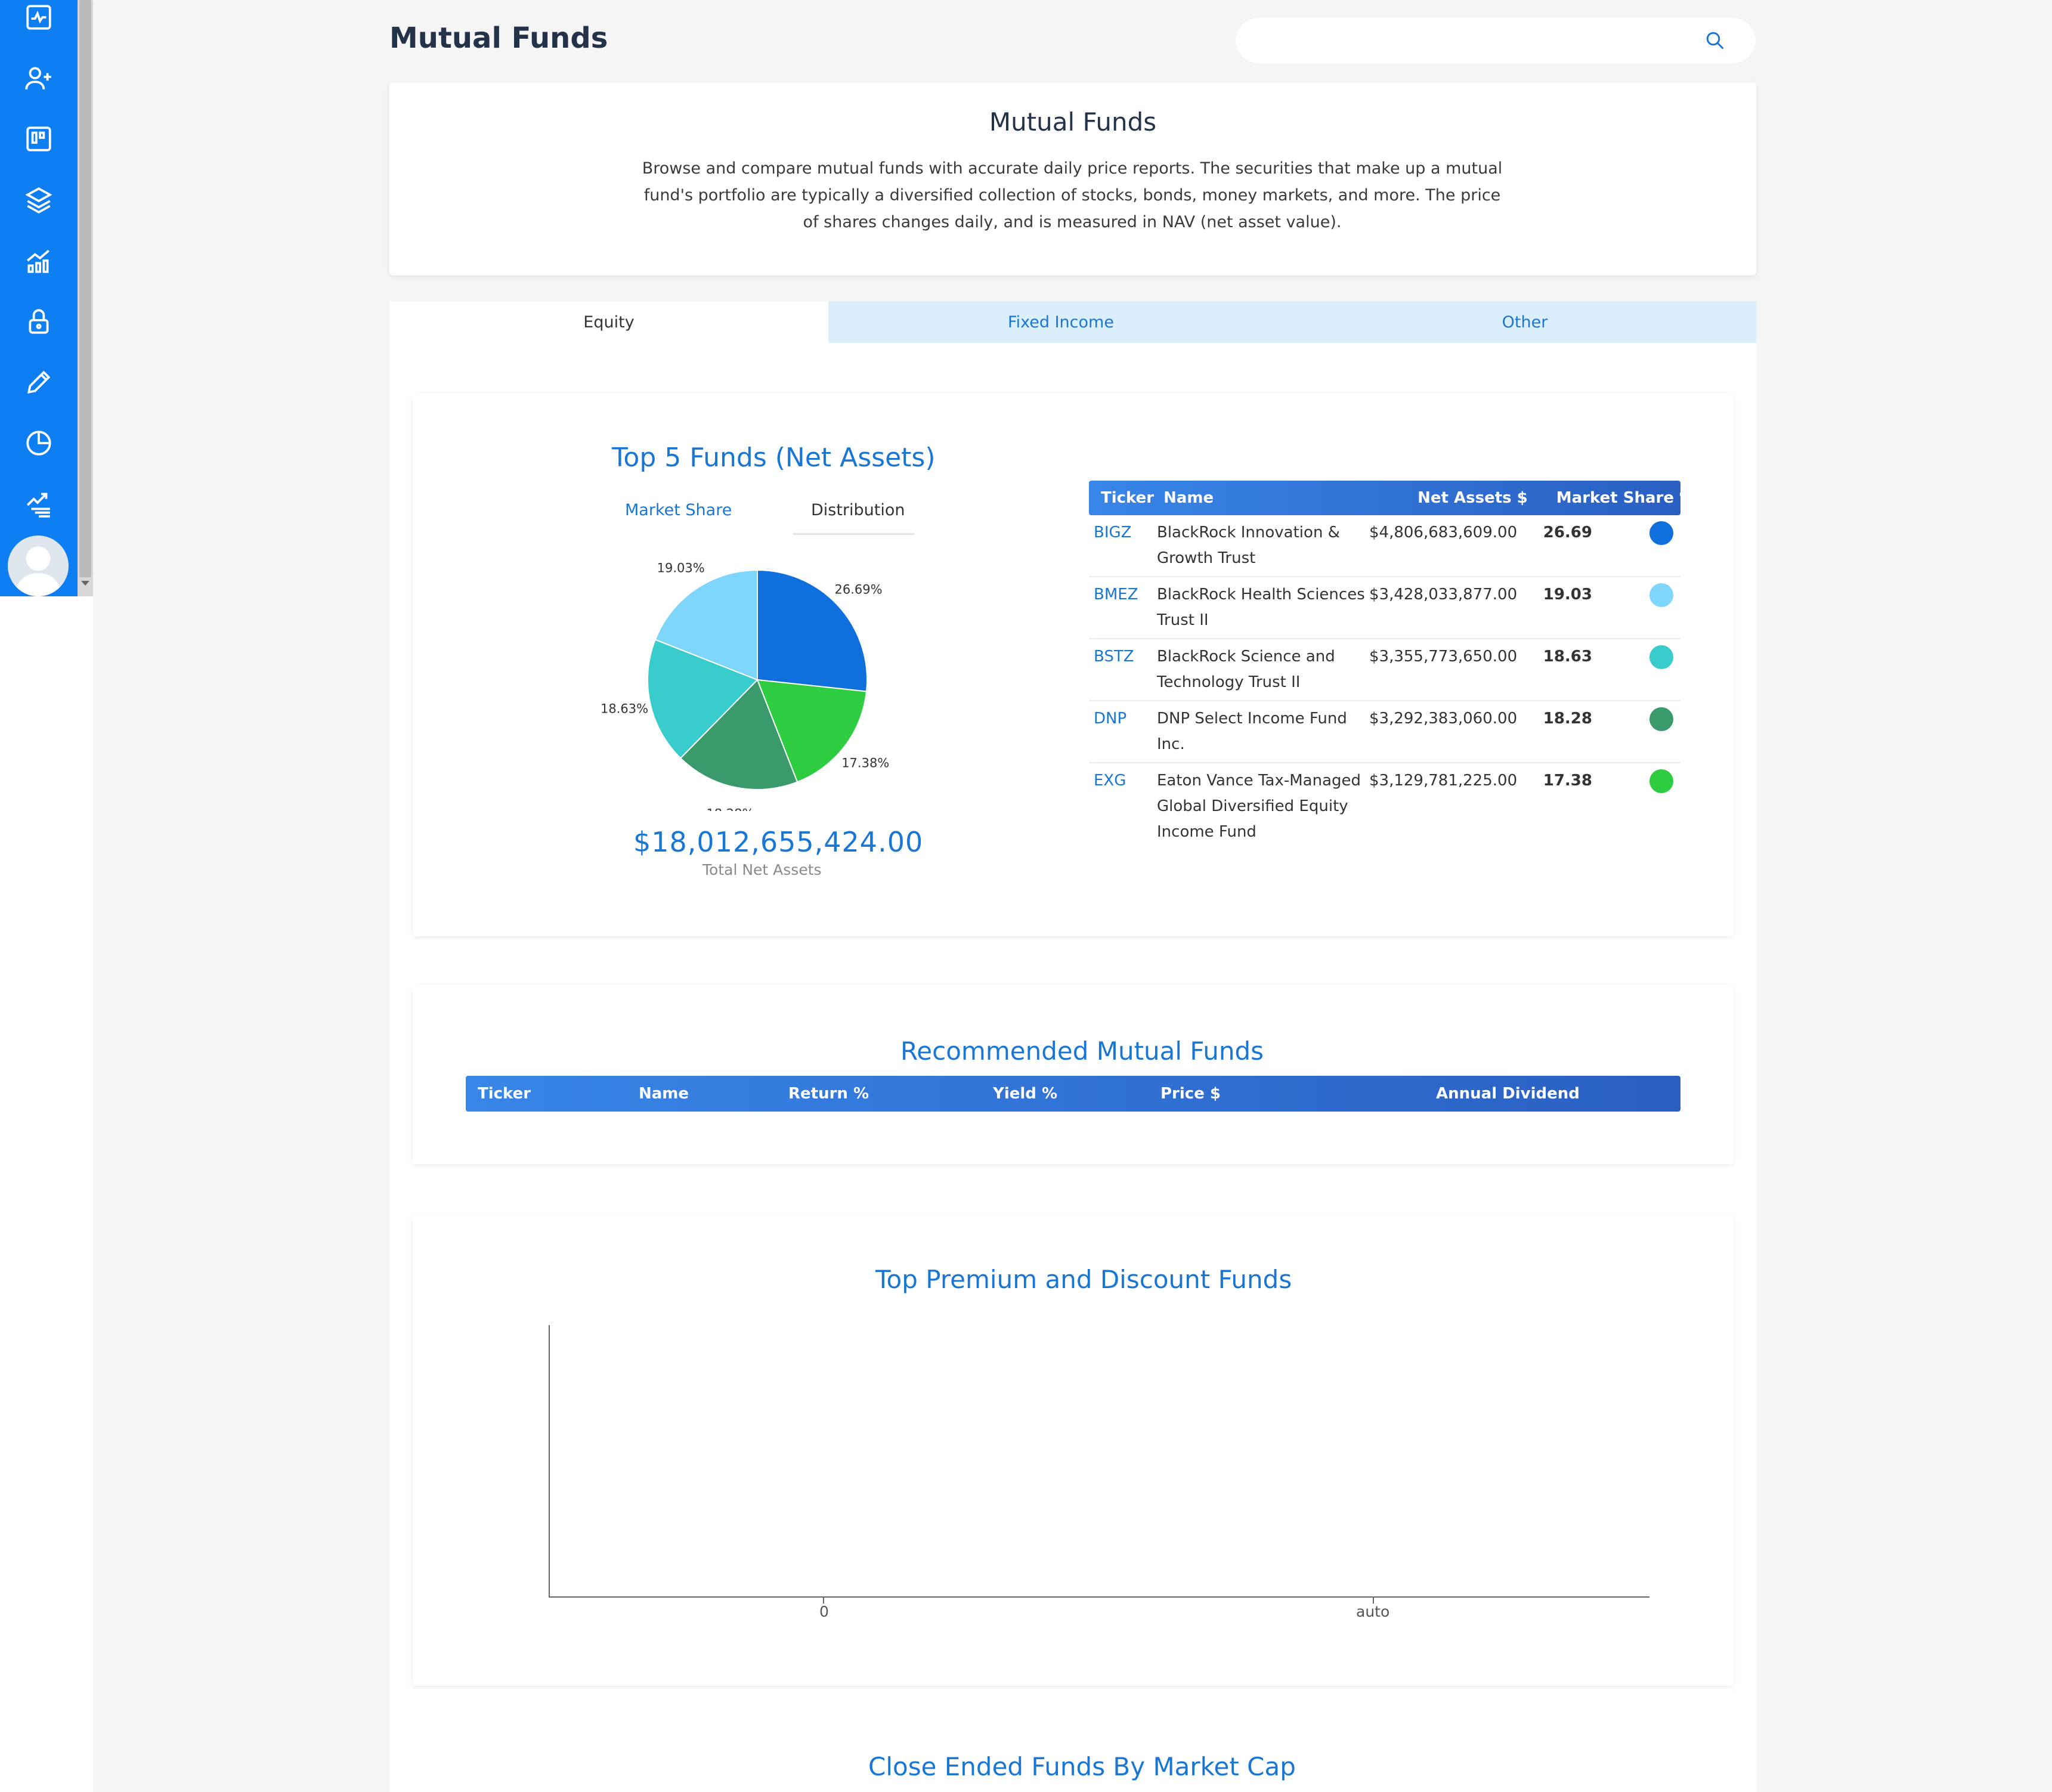  What do you see at coordinates (858, 590) in the screenshot?
I see `pie-slice-label: 26.69%` at bounding box center [858, 590].